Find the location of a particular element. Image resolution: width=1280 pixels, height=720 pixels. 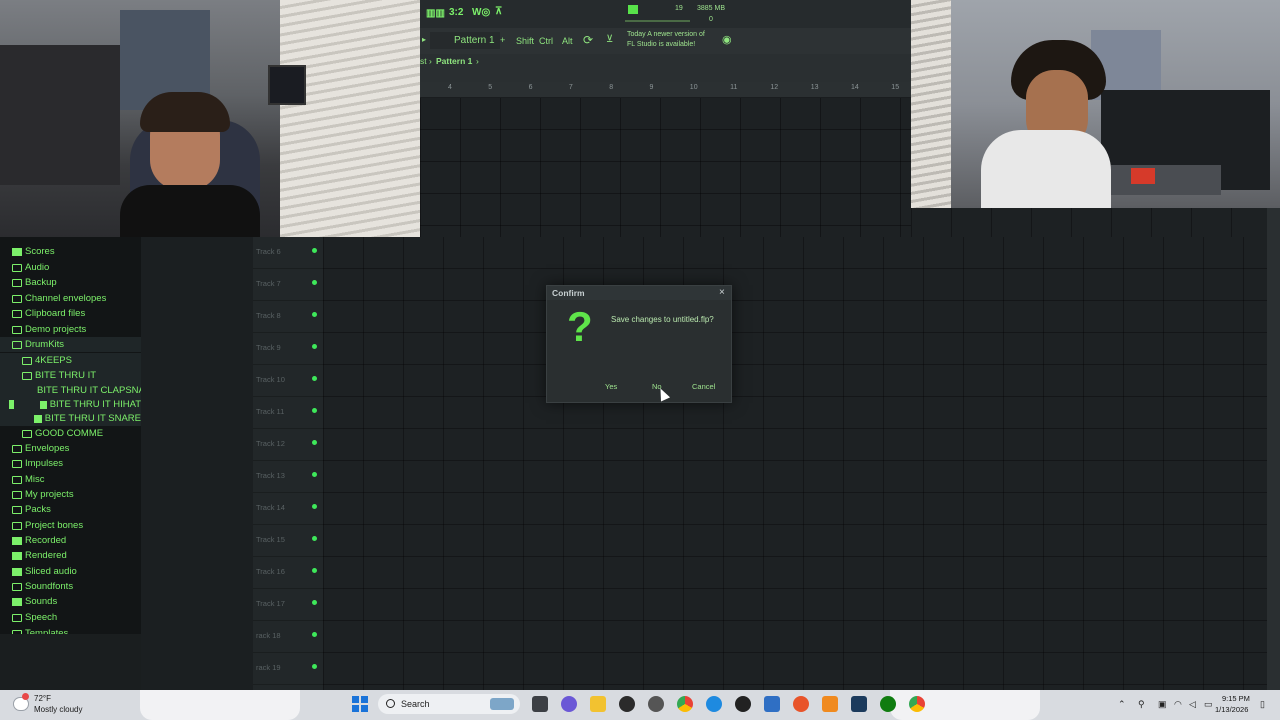

play-arrow-icon: ▸ is located at coordinates (424, 39).